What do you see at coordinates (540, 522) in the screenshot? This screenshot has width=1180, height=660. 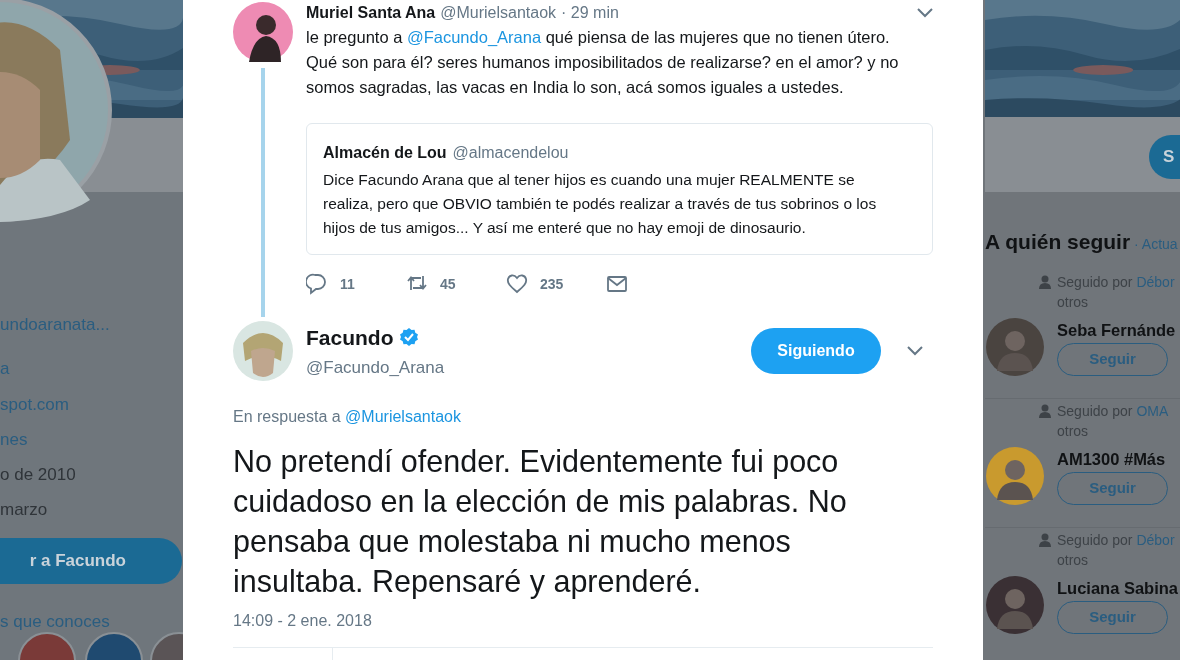 I see `tweet-text: No pretendí ofender. Evidentemente fui poco cuidadoso en la elección de mis palabras. No pensaba que molestaba ni mucho menos insultaba. Repensaré y aprenderé.` at bounding box center [540, 522].